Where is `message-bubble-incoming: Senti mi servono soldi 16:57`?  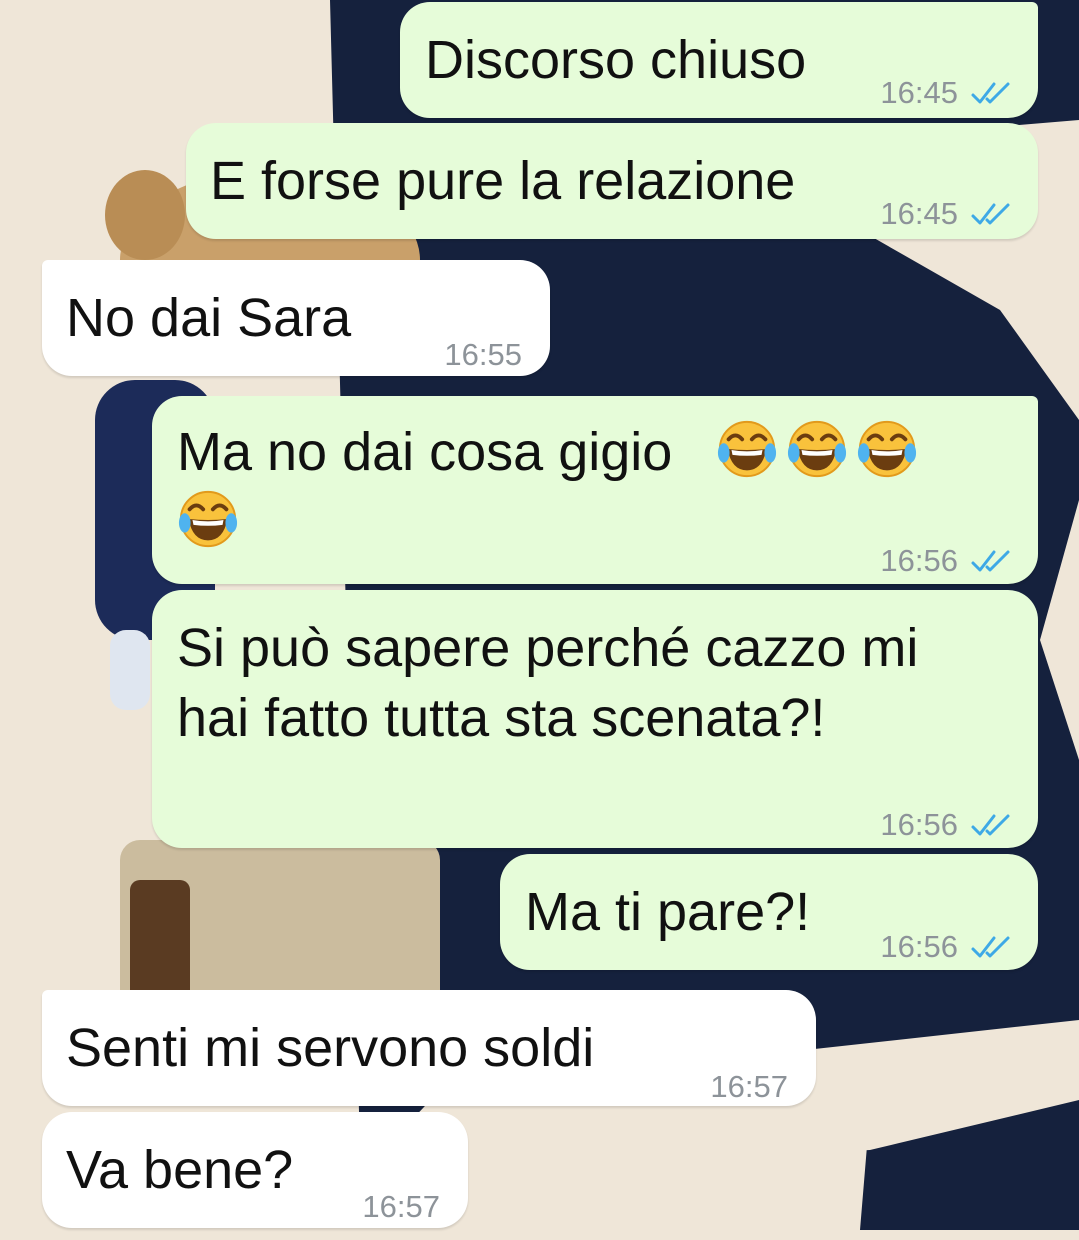
message-bubble-incoming: Senti mi servono soldi 16:57 is located at coordinates (429, 1048).